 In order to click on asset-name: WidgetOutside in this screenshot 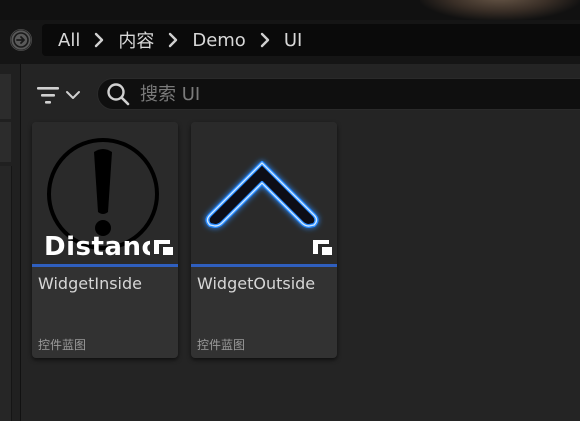, I will do `click(256, 283)`.